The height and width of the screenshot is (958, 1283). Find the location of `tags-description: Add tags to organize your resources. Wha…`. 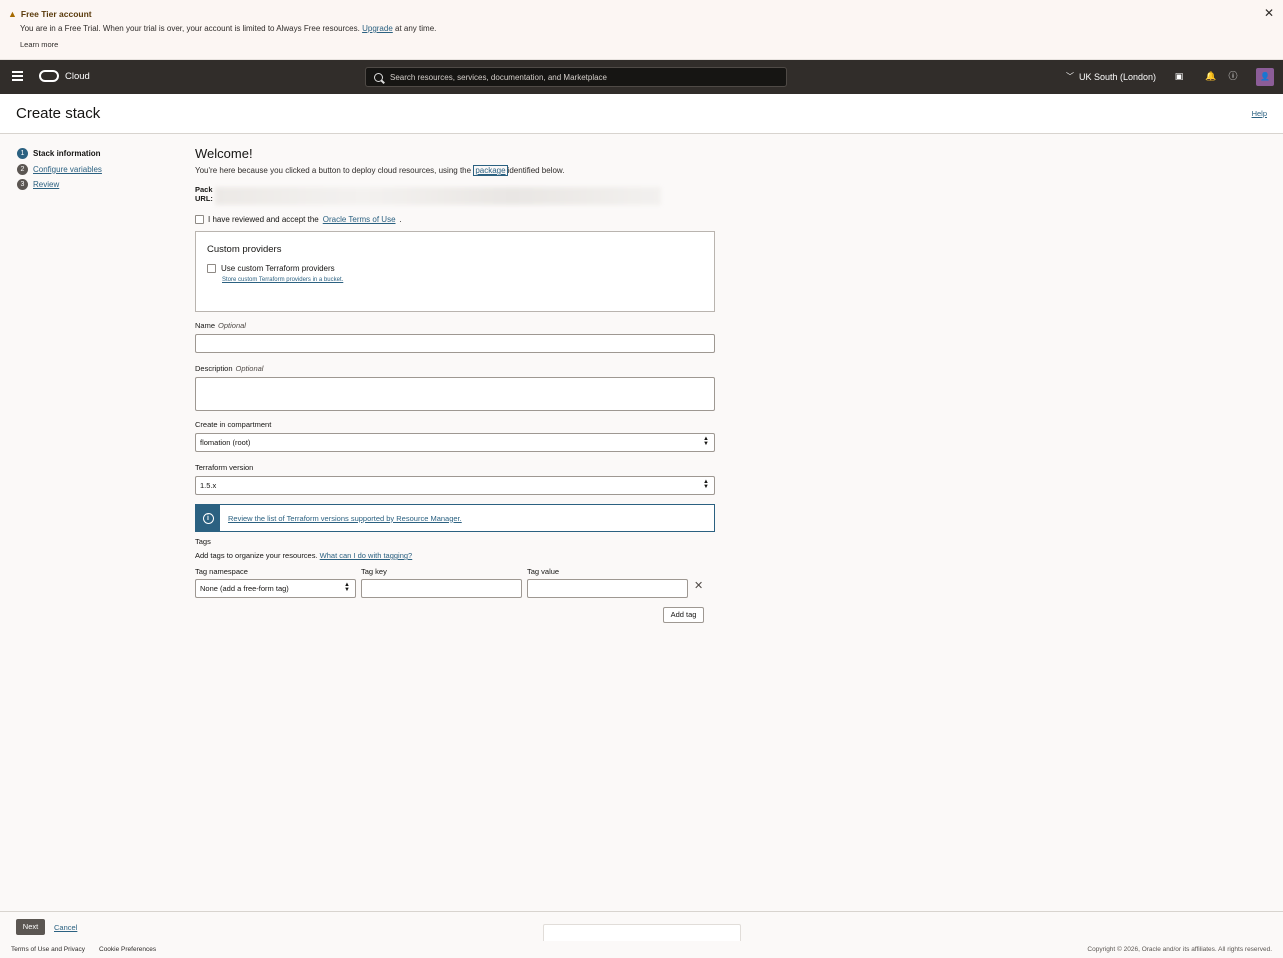

tags-description: Add tags to organize your resources. Wha… is located at coordinates (304, 555).